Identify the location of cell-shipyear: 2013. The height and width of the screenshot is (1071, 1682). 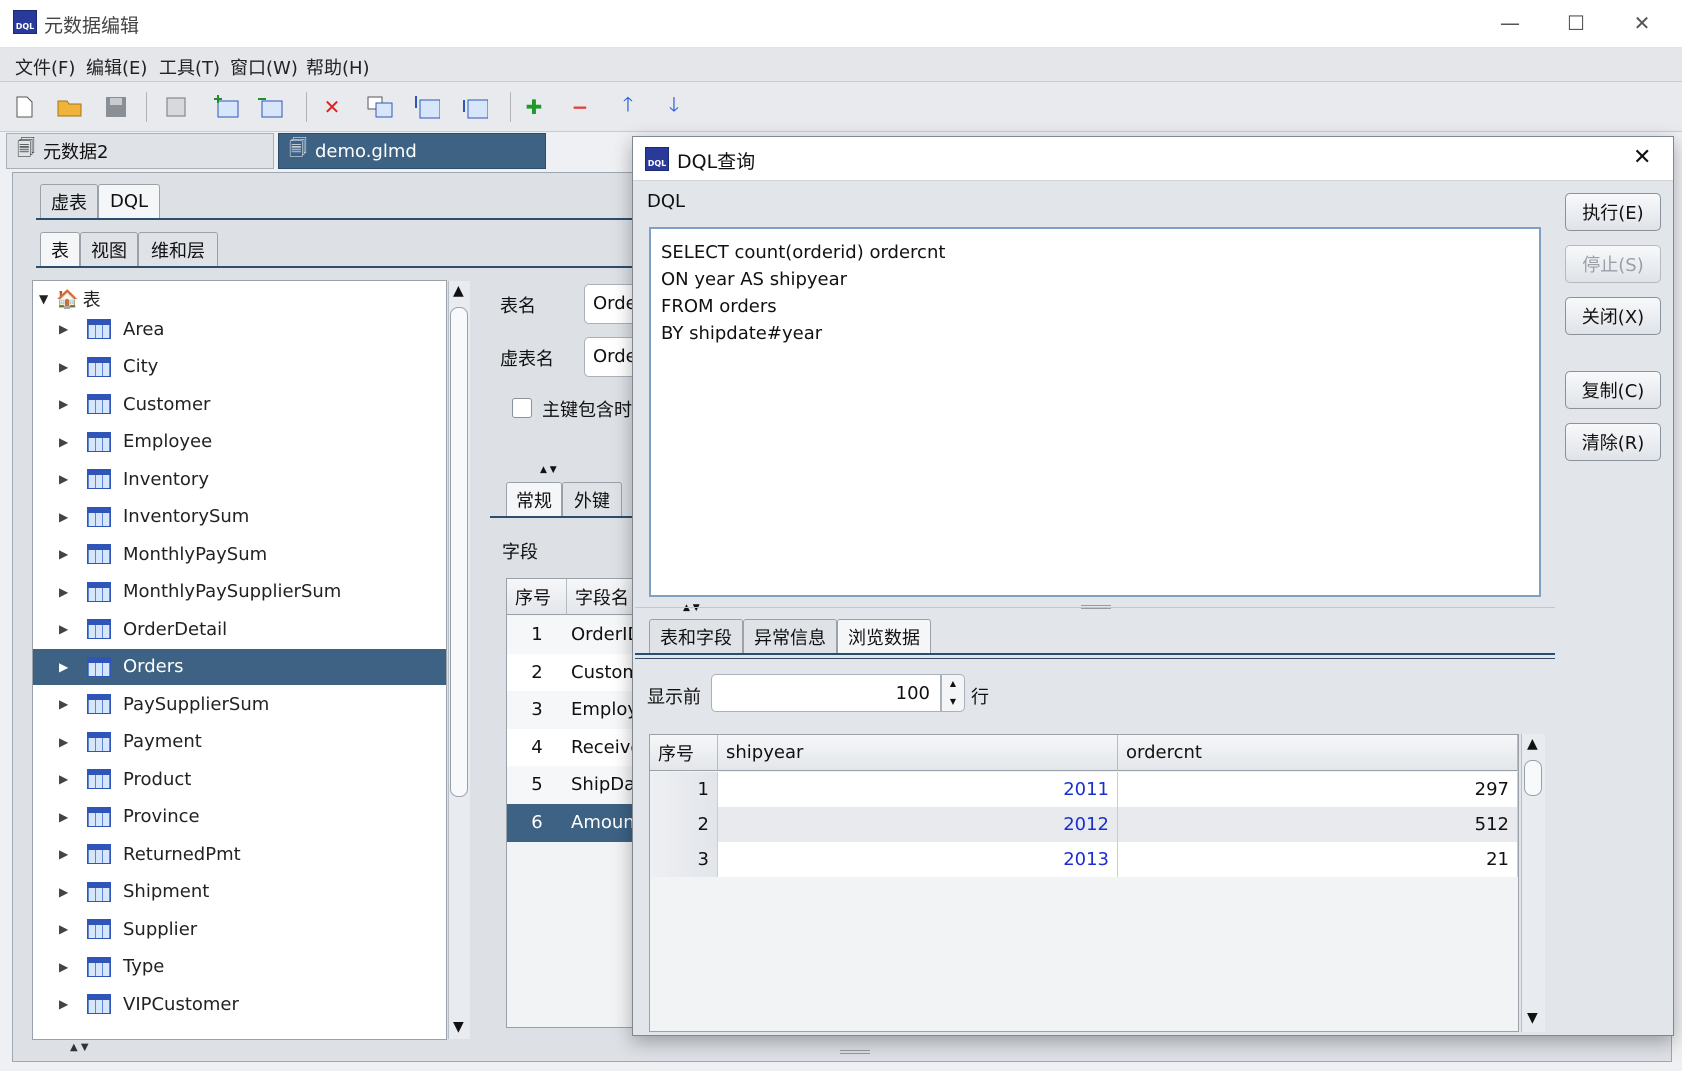
(918, 859).